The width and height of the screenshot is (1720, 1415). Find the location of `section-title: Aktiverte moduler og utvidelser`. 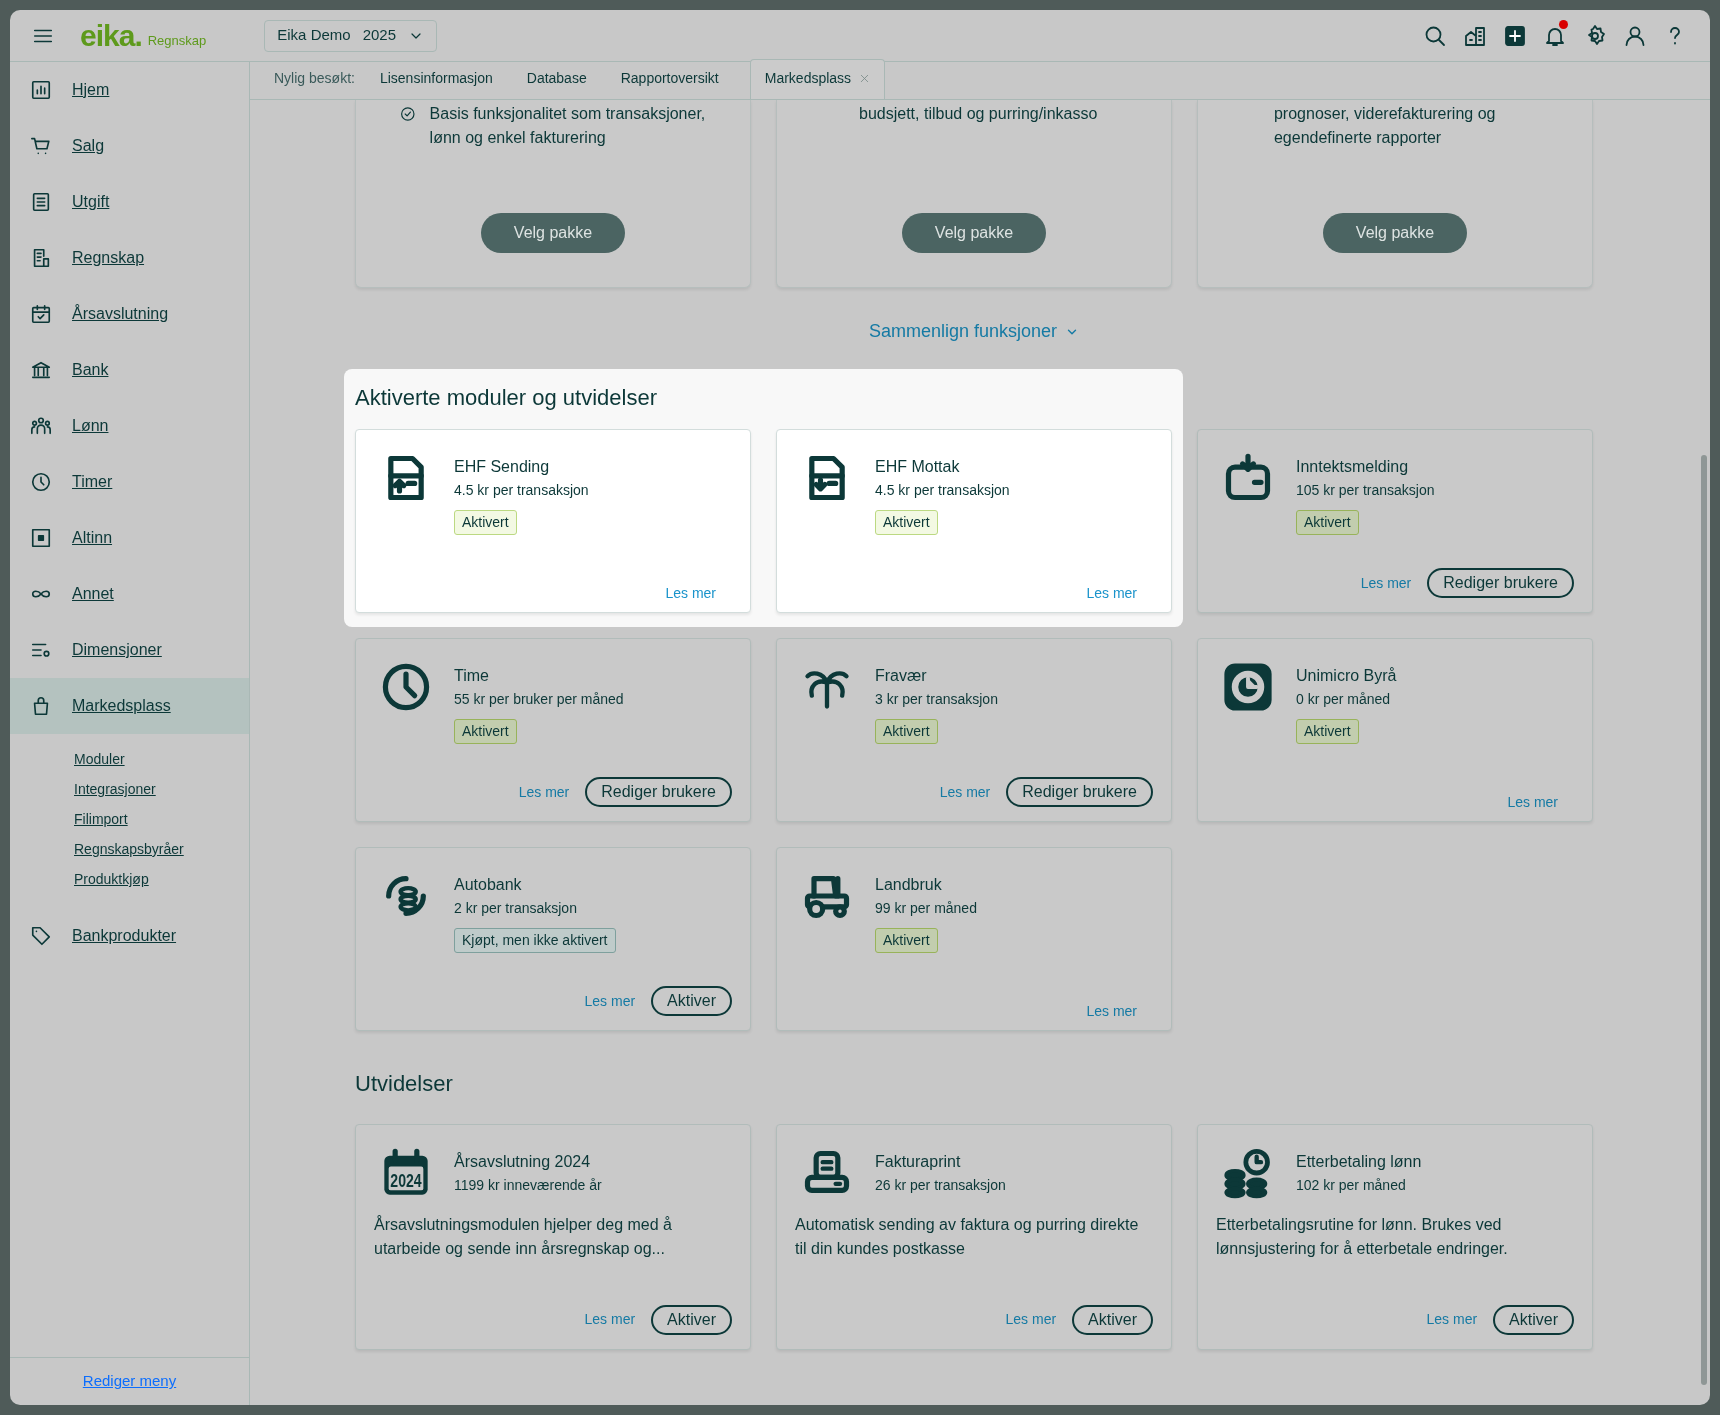

section-title: Aktiverte moduler og utvidelser is located at coordinates (507, 398).